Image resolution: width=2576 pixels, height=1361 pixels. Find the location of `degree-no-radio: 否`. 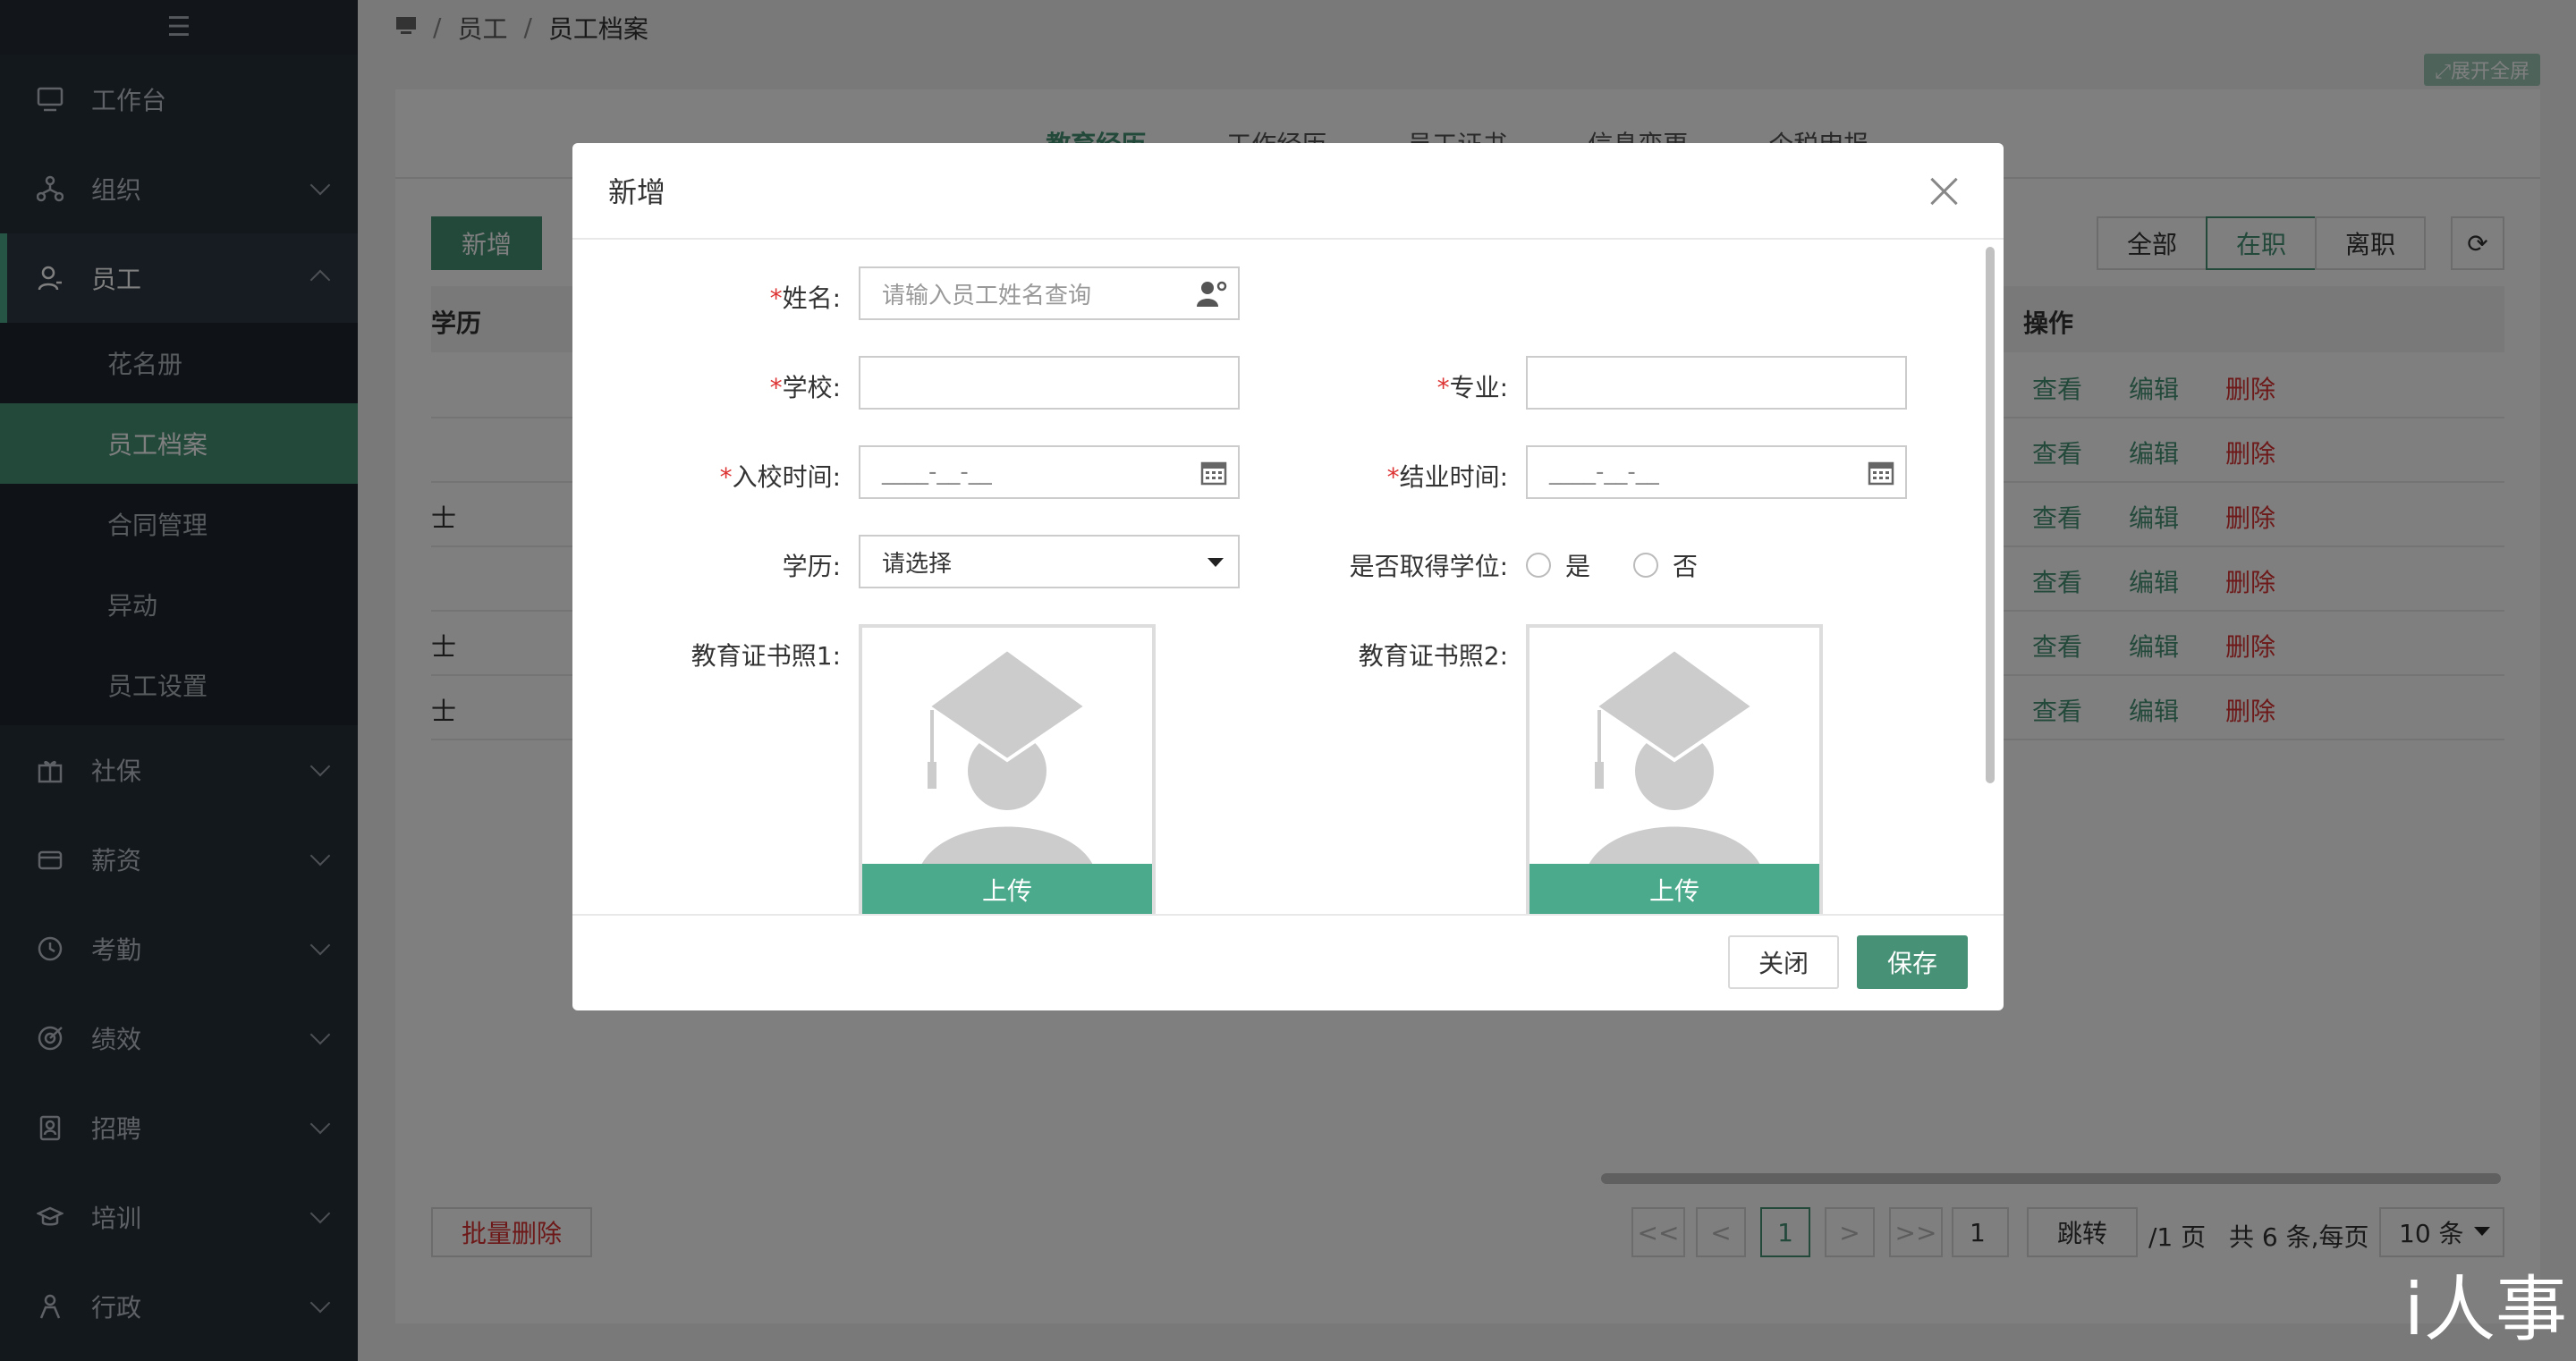

degree-no-radio: 否 is located at coordinates (1665, 565).